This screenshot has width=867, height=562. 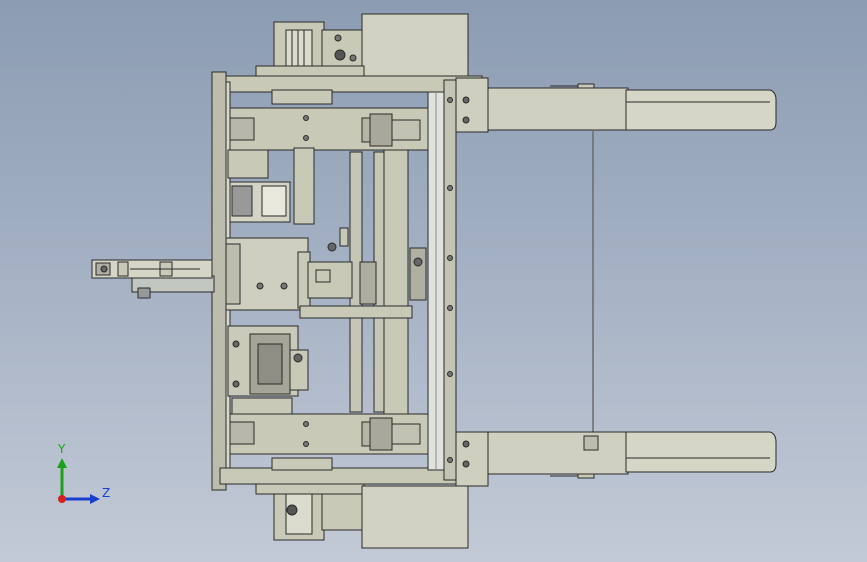 What do you see at coordinates (701, 452) in the screenshot?
I see `lower-jaw-finger` at bounding box center [701, 452].